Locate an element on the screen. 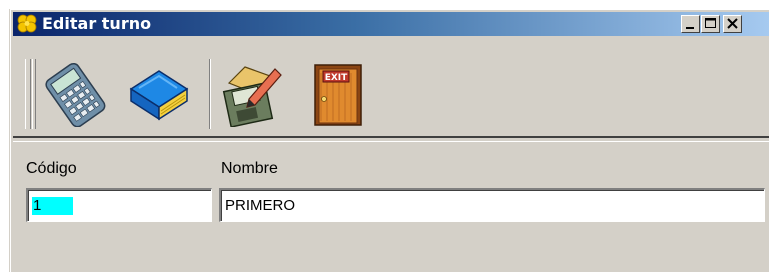 This screenshot has height=272, width=769. exit-door-icon: EXIT is located at coordinates (338, 95).